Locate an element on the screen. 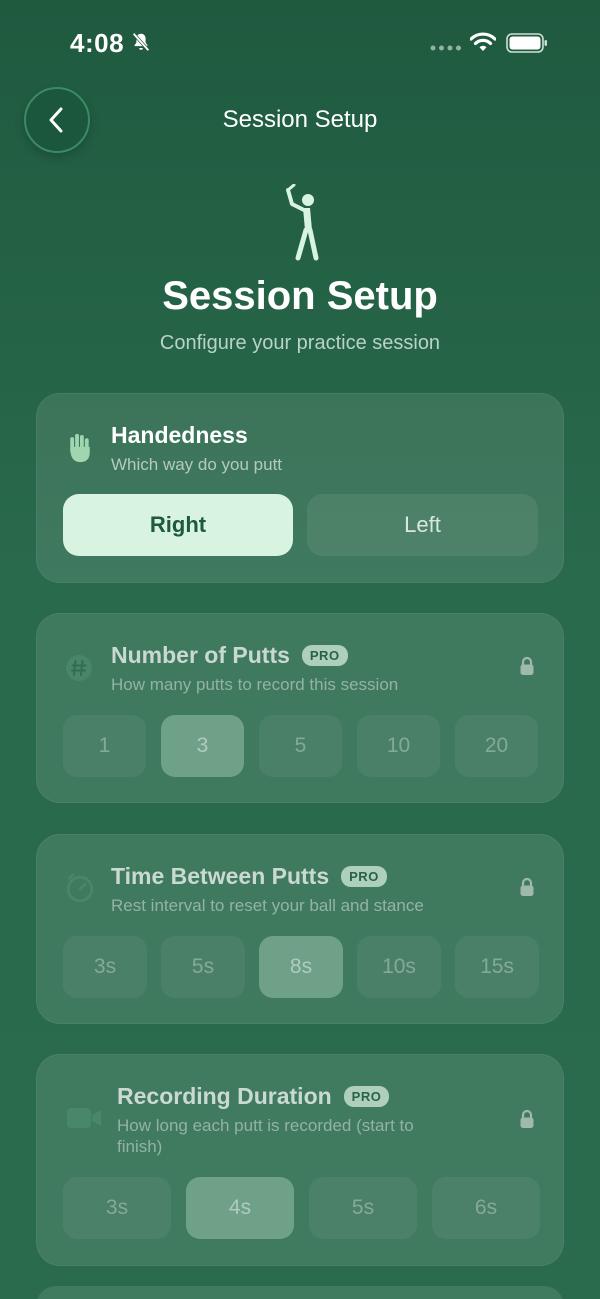  putts-option-10: 10 is located at coordinates (398, 746).